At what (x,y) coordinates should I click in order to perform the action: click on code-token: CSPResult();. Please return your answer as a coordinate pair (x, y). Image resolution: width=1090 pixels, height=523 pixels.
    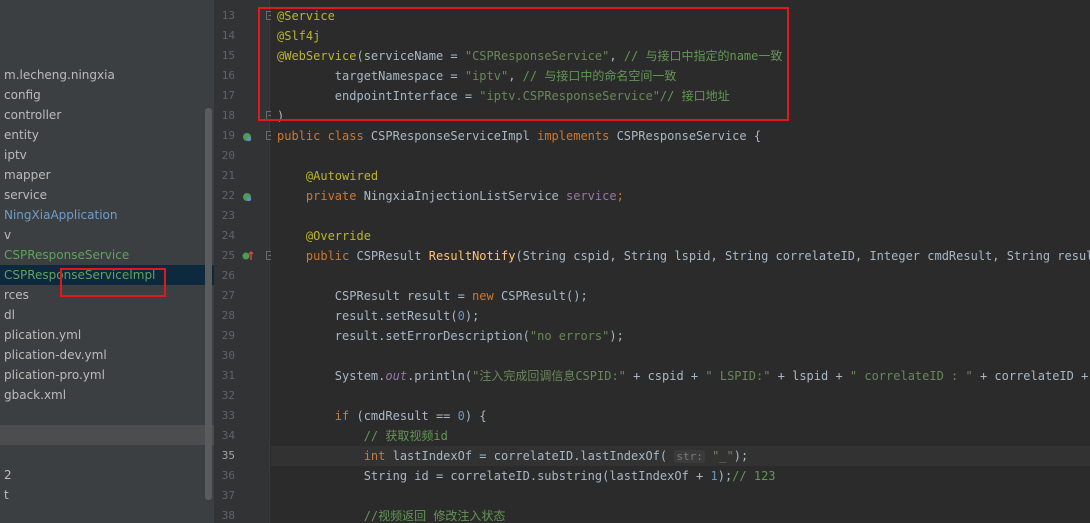
    Looking at the image, I should click on (544, 296).